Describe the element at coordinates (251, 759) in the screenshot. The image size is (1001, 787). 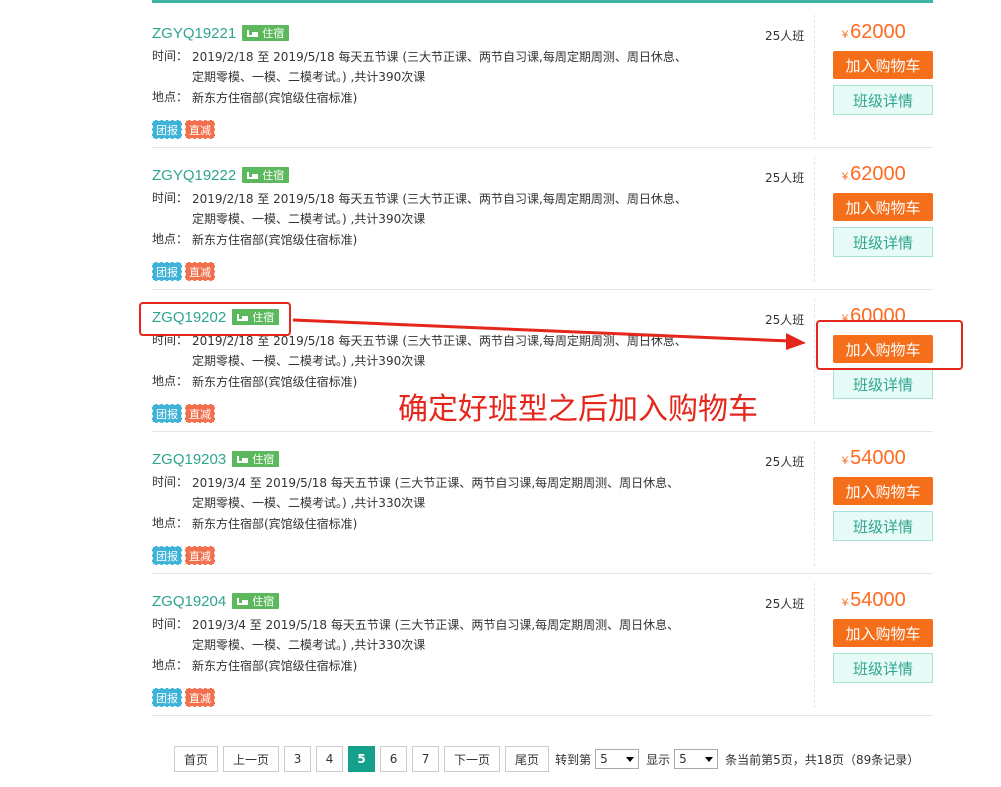
I see `prev-page-button: 上一页` at that location.